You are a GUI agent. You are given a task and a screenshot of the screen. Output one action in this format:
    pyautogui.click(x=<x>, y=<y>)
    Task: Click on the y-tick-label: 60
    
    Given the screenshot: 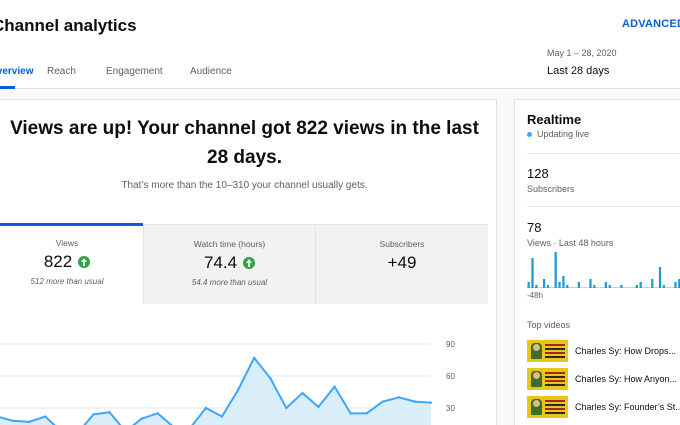 What is the action you would take?
    pyautogui.click(x=450, y=376)
    